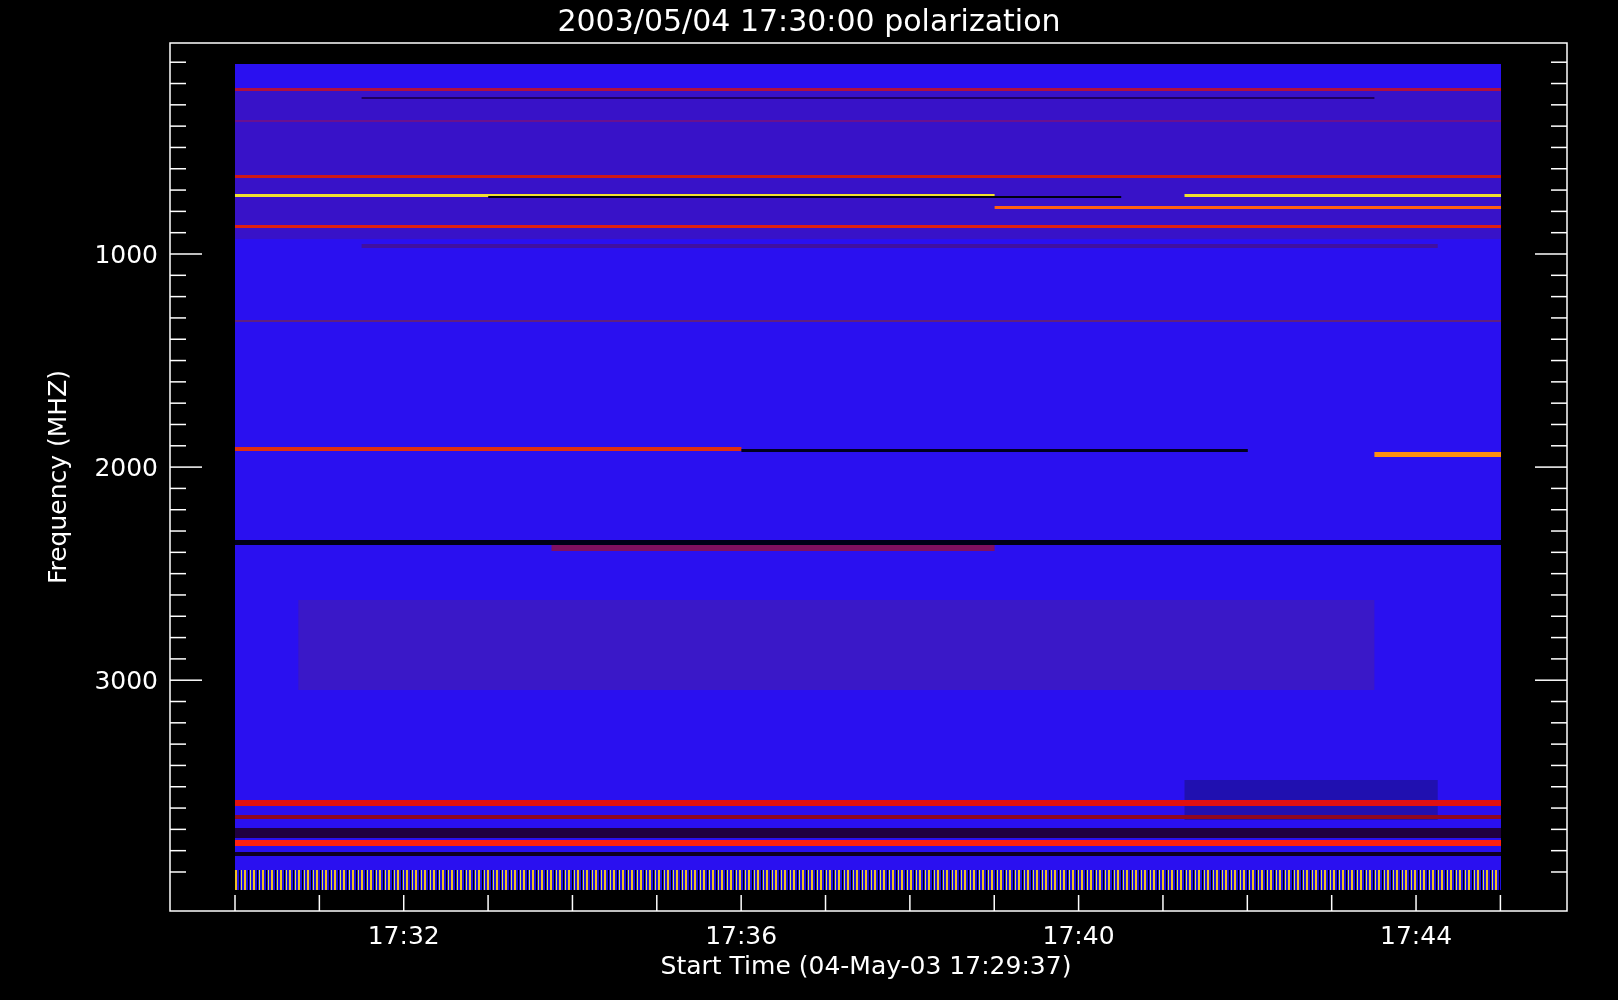  I want to click on x-tick-label: 17:44, so click(1416, 935).